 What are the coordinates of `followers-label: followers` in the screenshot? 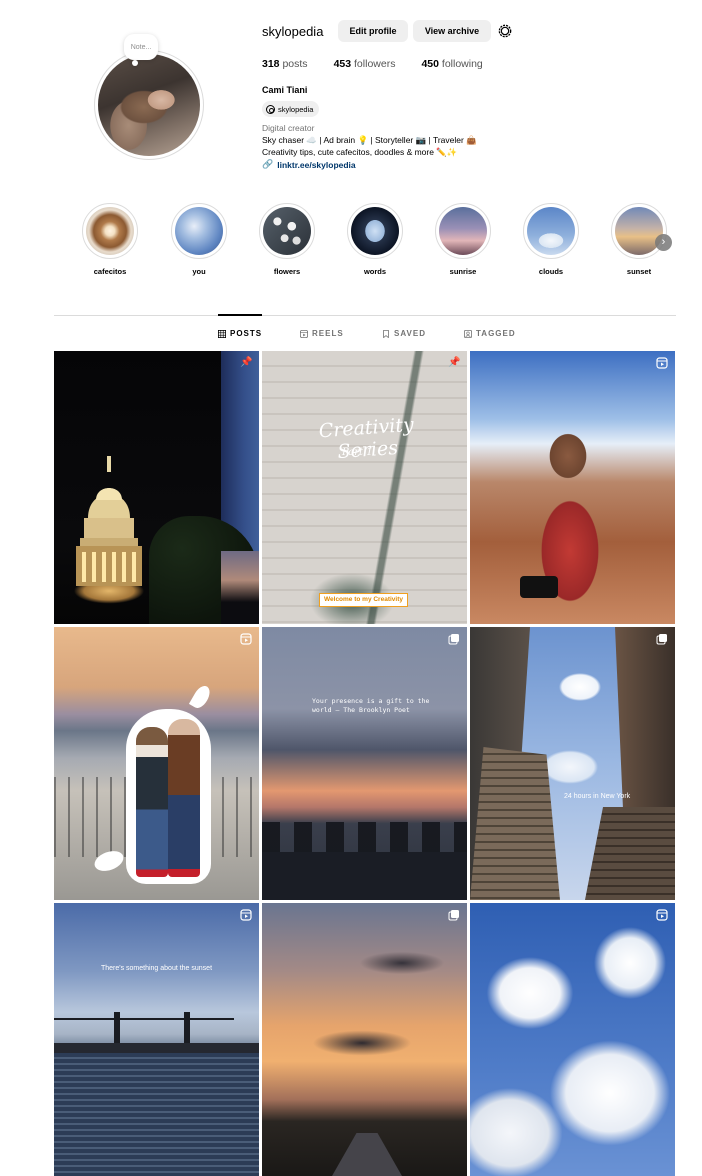 It's located at (375, 64).